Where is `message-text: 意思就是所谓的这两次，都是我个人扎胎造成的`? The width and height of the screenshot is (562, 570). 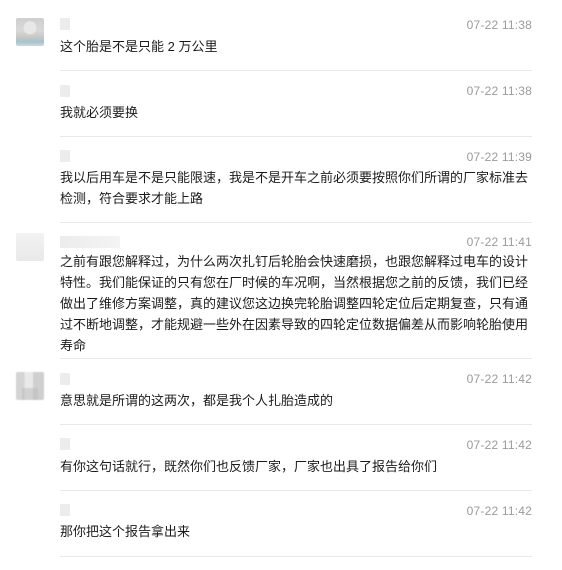 message-text: 意思就是所谓的这两次，都是我个人扎胎造成的 is located at coordinates (197, 400).